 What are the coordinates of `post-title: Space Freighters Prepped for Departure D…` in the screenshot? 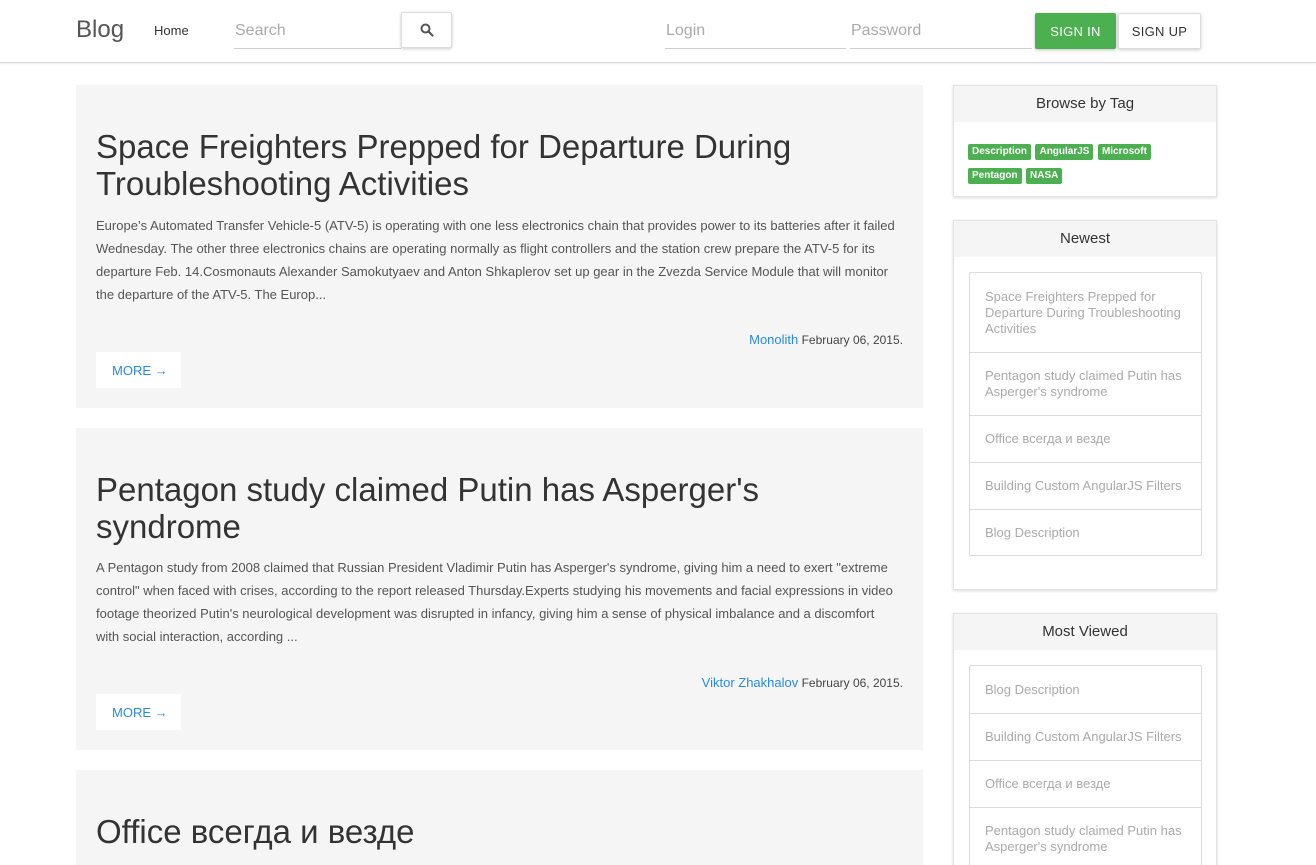 It's located at (479, 165).